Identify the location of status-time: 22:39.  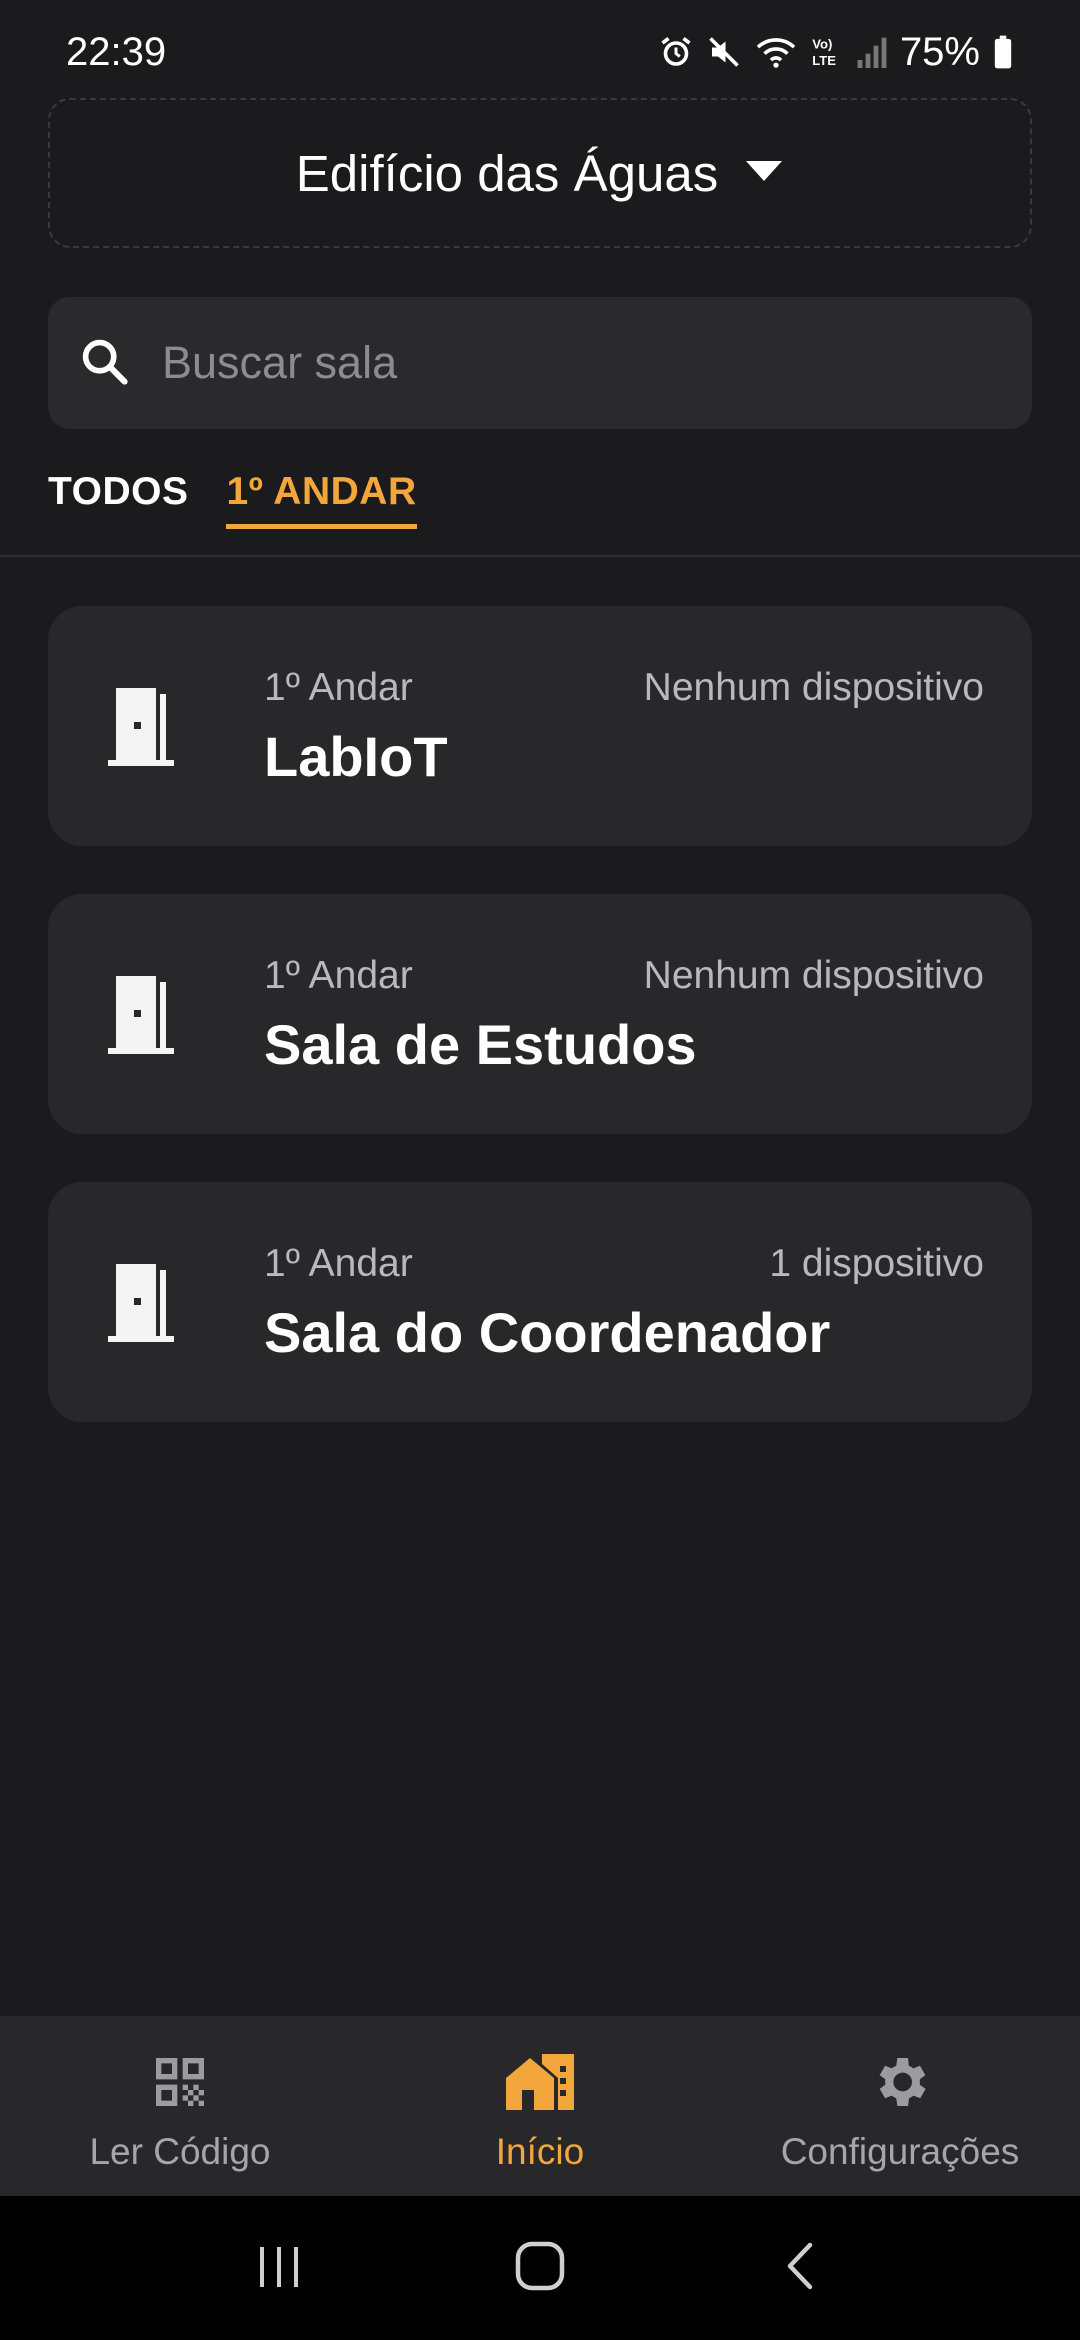
(116, 51).